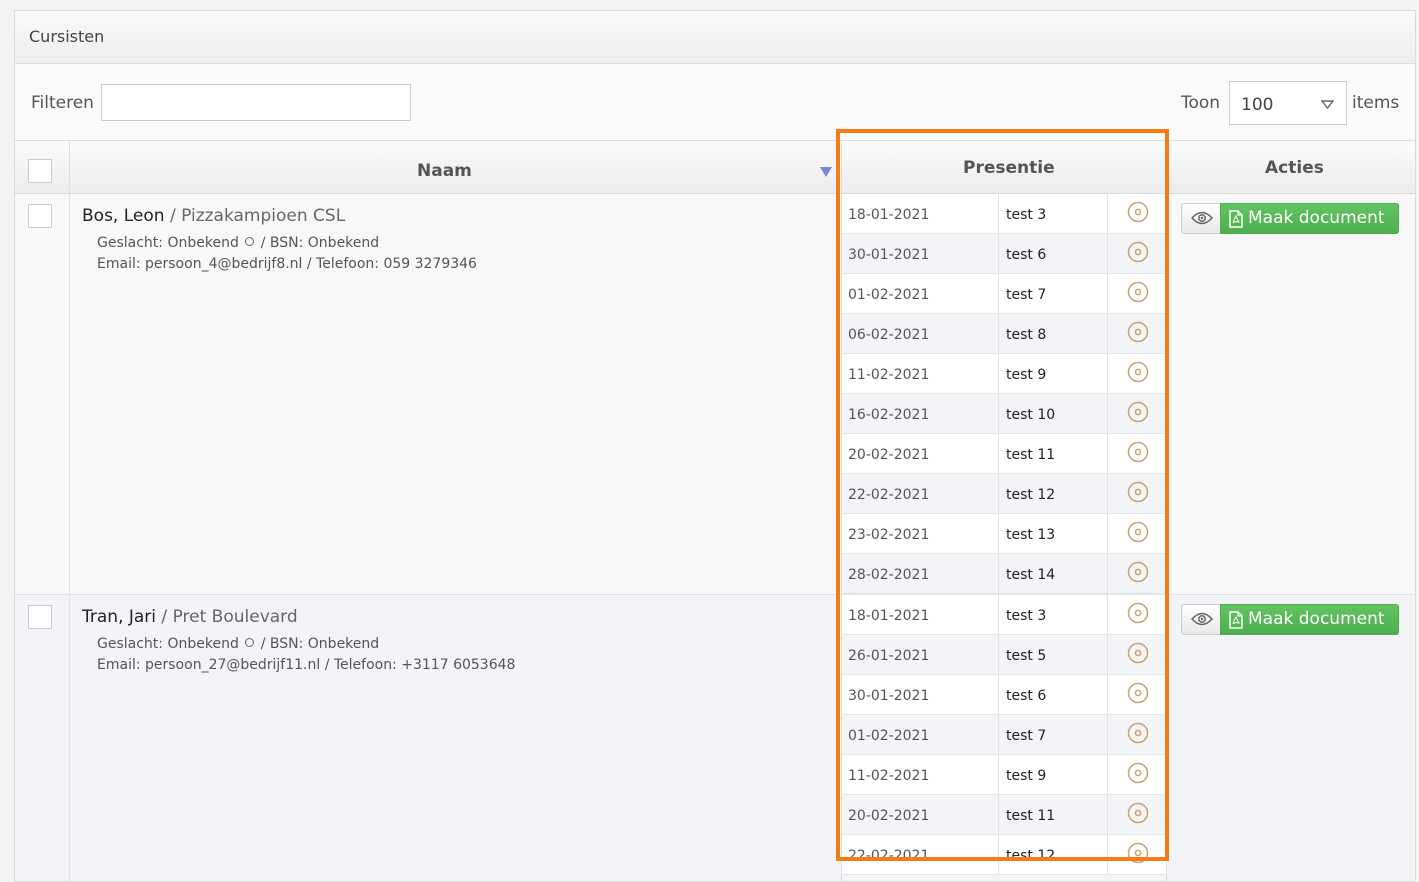 The height and width of the screenshot is (882, 1419). What do you see at coordinates (119, 617) in the screenshot?
I see `student-name: Tran, Jari` at bounding box center [119, 617].